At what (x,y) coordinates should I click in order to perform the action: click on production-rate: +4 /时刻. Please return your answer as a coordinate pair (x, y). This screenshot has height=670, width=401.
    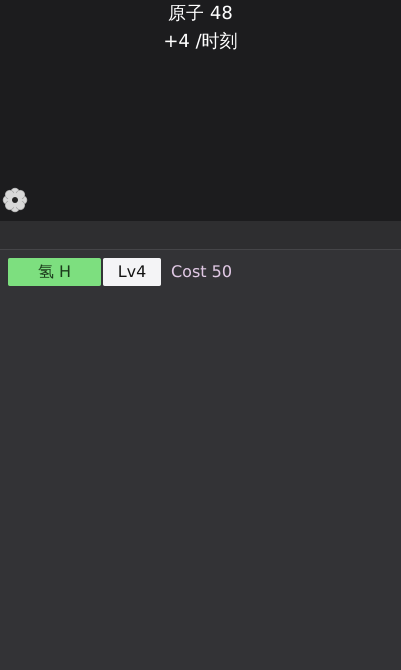
    Looking at the image, I should click on (200, 42).